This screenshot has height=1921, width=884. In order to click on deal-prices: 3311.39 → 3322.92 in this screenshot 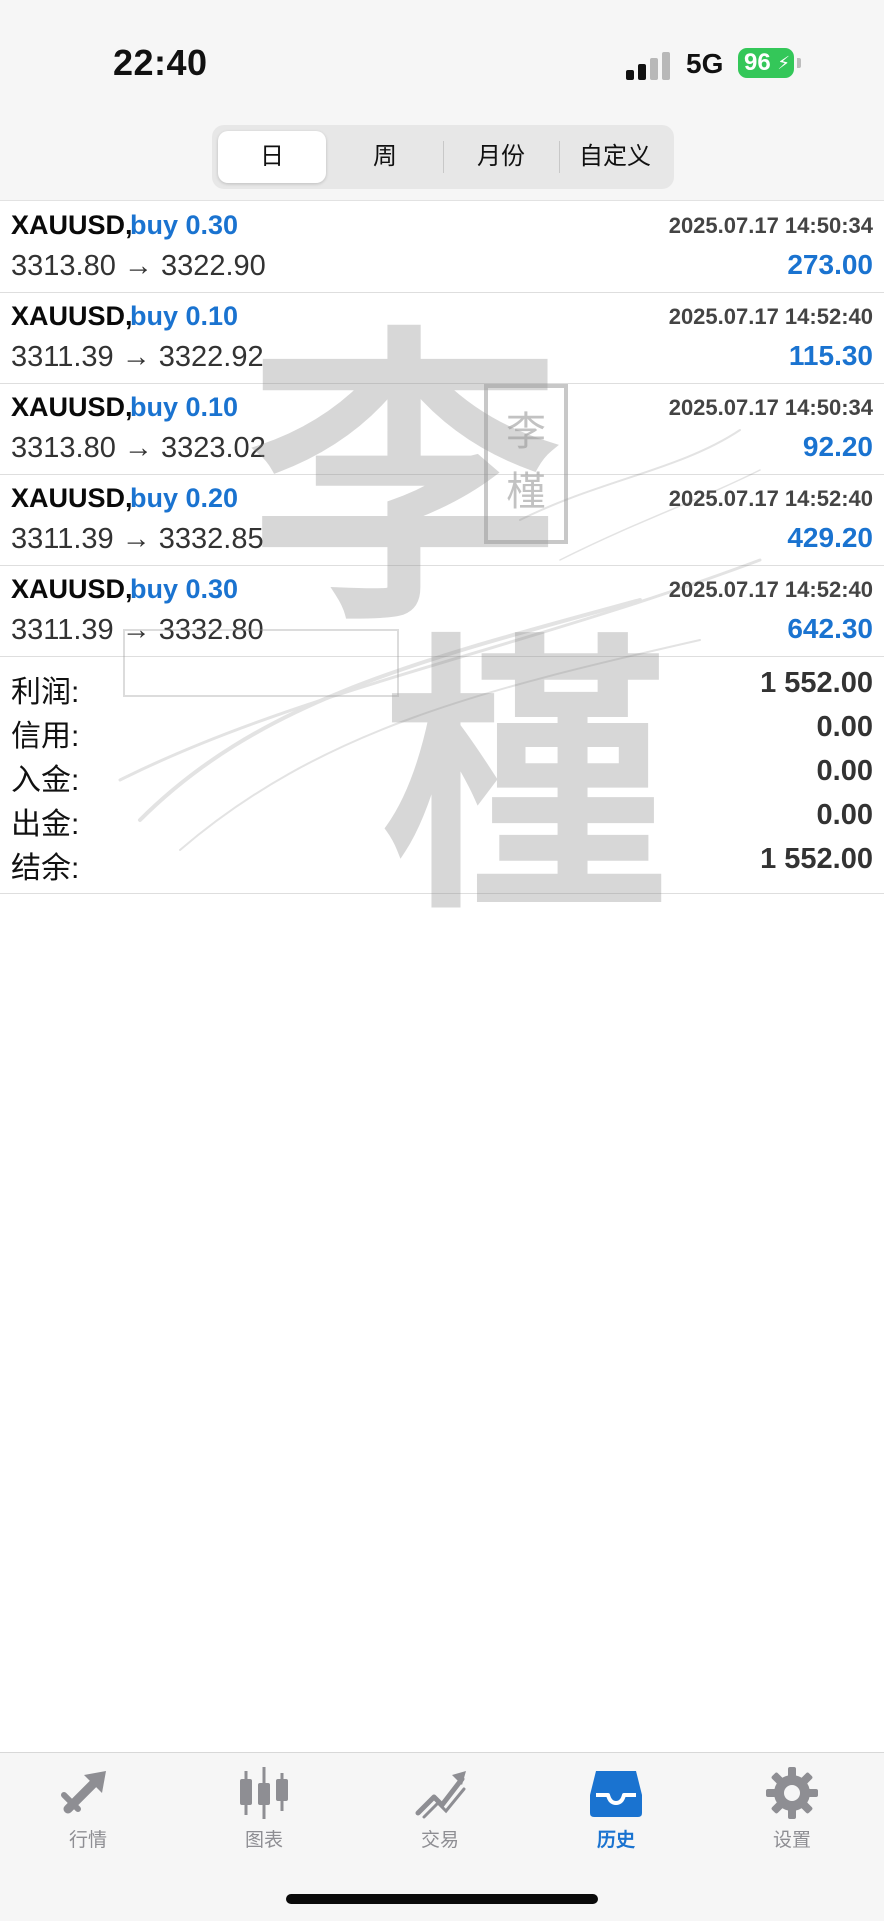, I will do `click(137, 357)`.